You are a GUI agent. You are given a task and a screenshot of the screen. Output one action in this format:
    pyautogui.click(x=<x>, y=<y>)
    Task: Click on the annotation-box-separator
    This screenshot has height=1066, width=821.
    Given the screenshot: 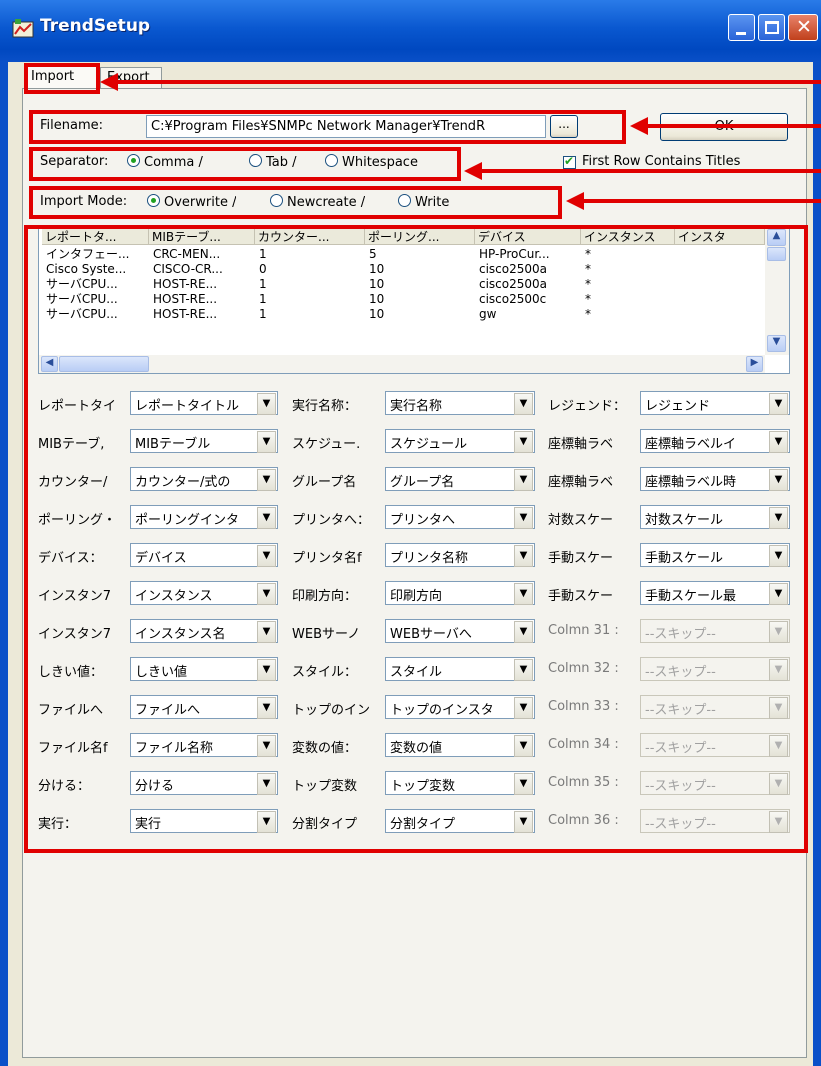 What is the action you would take?
    pyautogui.click(x=245, y=164)
    